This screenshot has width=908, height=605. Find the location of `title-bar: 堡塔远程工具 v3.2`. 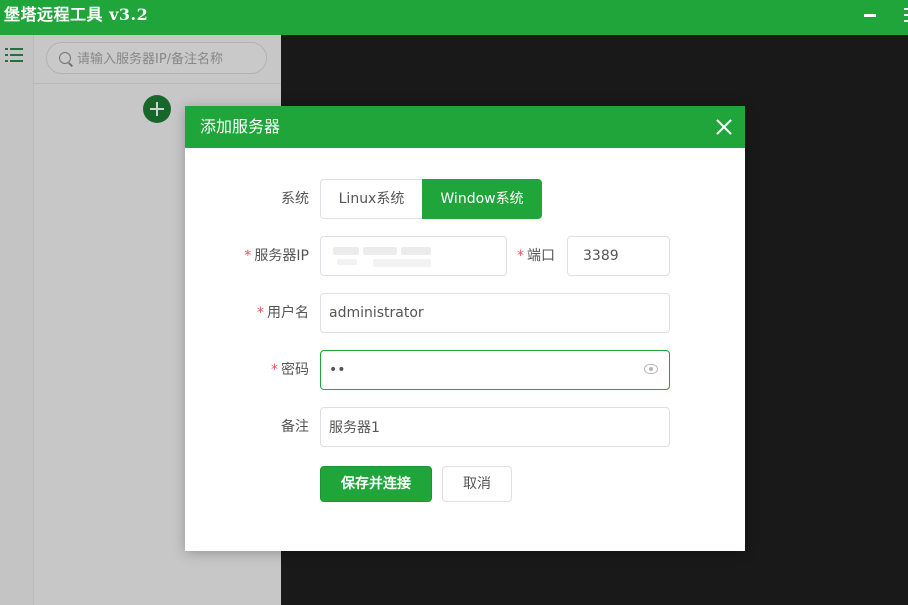

title-bar: 堡塔远程工具 v3.2 is located at coordinates (454, 17).